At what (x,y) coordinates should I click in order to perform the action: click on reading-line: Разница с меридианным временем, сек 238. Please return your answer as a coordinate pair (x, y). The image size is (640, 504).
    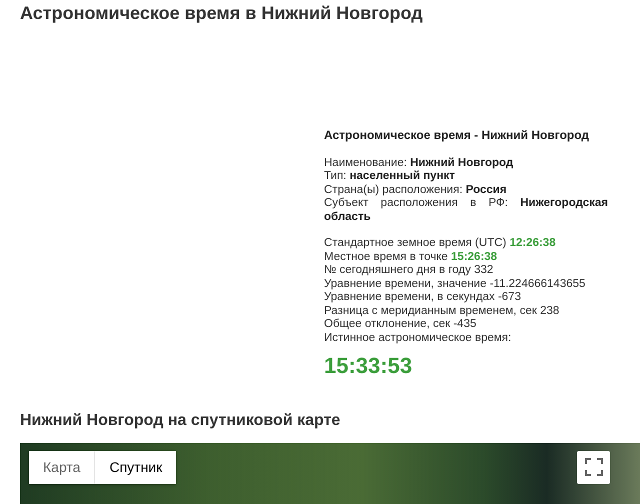
    Looking at the image, I should click on (442, 311).